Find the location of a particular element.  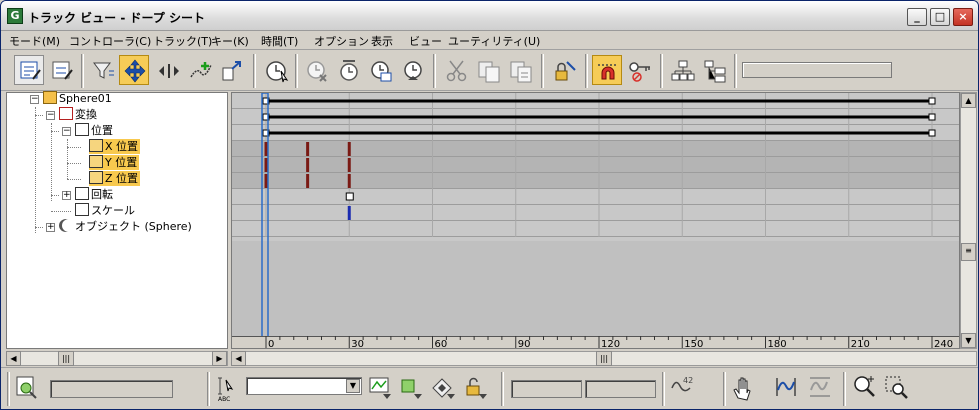

scale-time-button is located at coordinates (380, 70).